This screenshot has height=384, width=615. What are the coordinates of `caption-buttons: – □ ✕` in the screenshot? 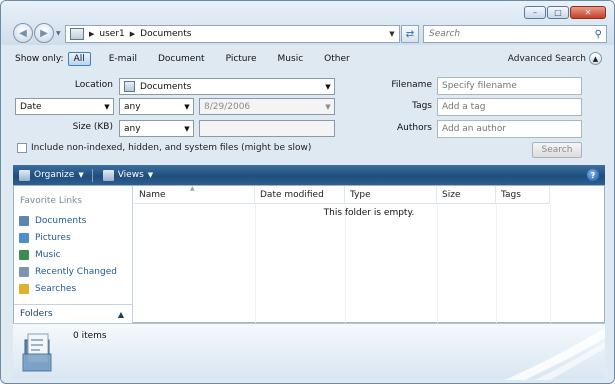 It's located at (565, 12).